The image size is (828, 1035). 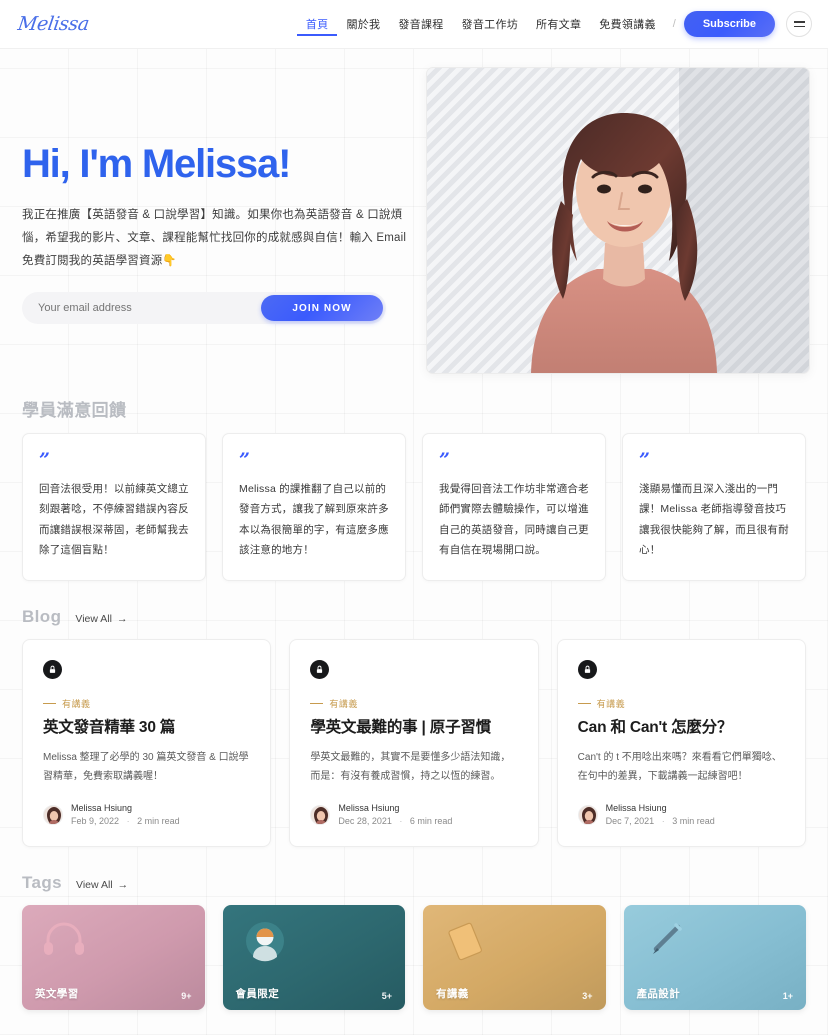 What do you see at coordinates (660, 821) in the screenshot?
I see `blog-card-subline: Dec 7, 2021 · 3 min read` at bounding box center [660, 821].